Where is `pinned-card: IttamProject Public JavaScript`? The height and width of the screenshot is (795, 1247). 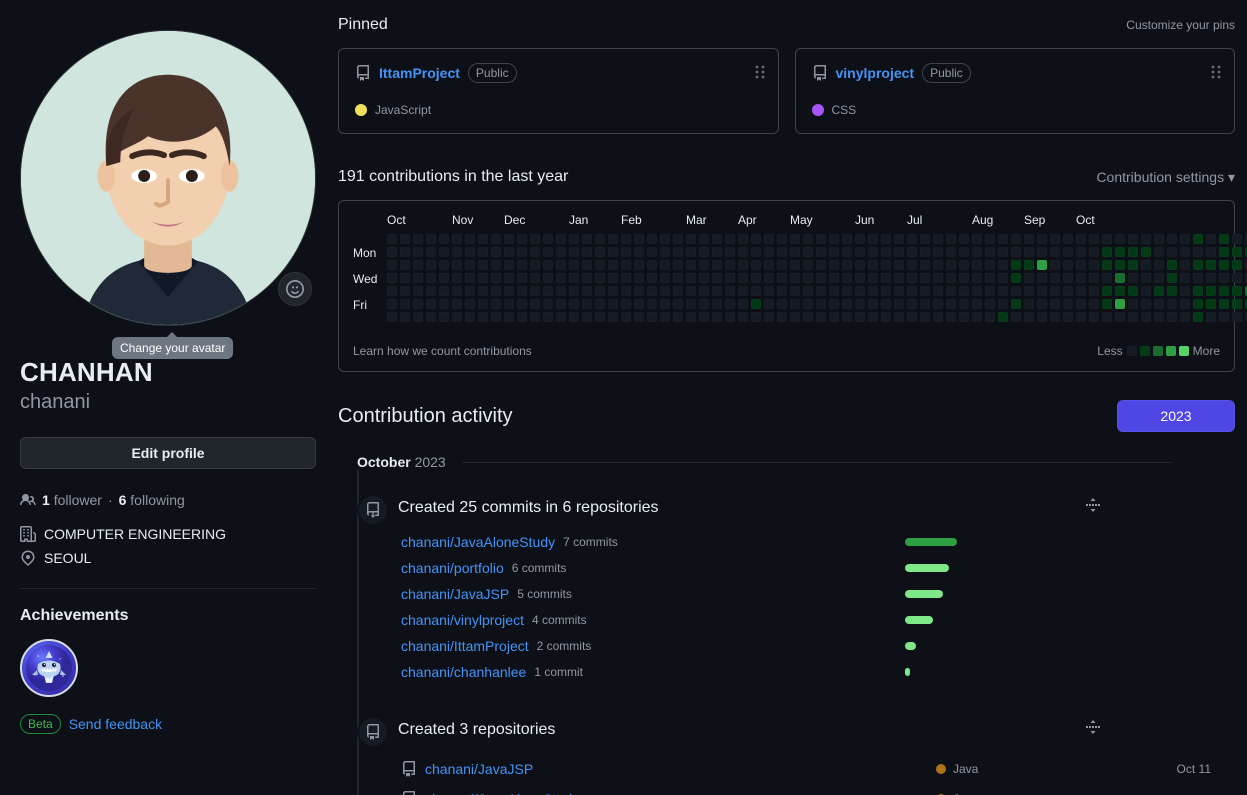
pinned-card: IttamProject Public JavaScript is located at coordinates (558, 91).